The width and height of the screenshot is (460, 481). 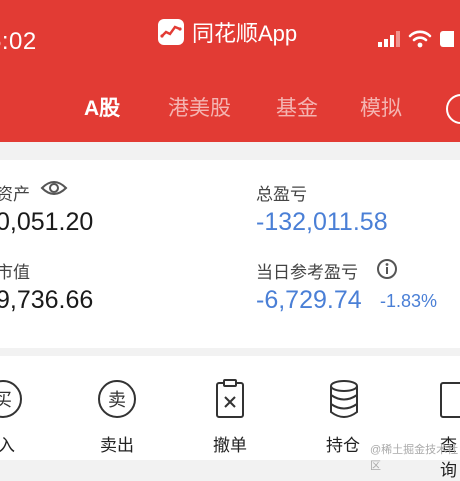 I want to click on app-title: 同花顺App, so click(x=227, y=32).